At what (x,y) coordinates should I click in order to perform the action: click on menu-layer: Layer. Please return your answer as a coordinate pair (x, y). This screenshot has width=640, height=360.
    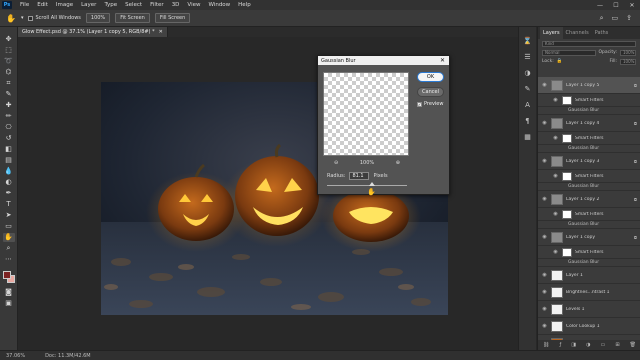
    Looking at the image, I should click on (88, 5).